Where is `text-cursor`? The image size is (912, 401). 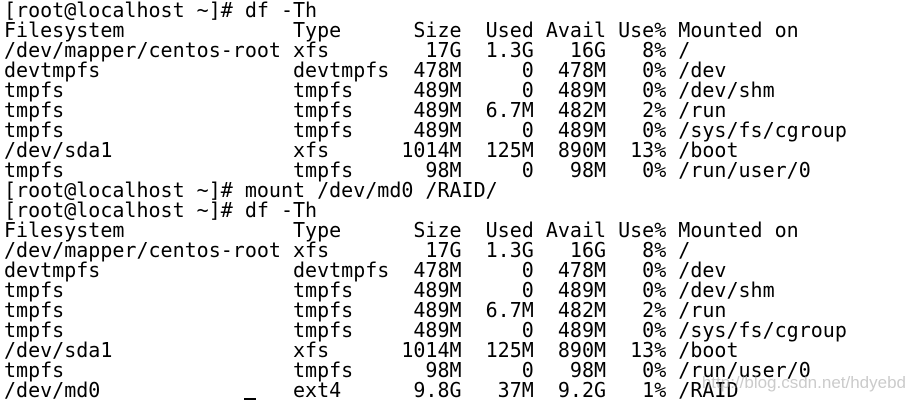 text-cursor is located at coordinates (250, 399).